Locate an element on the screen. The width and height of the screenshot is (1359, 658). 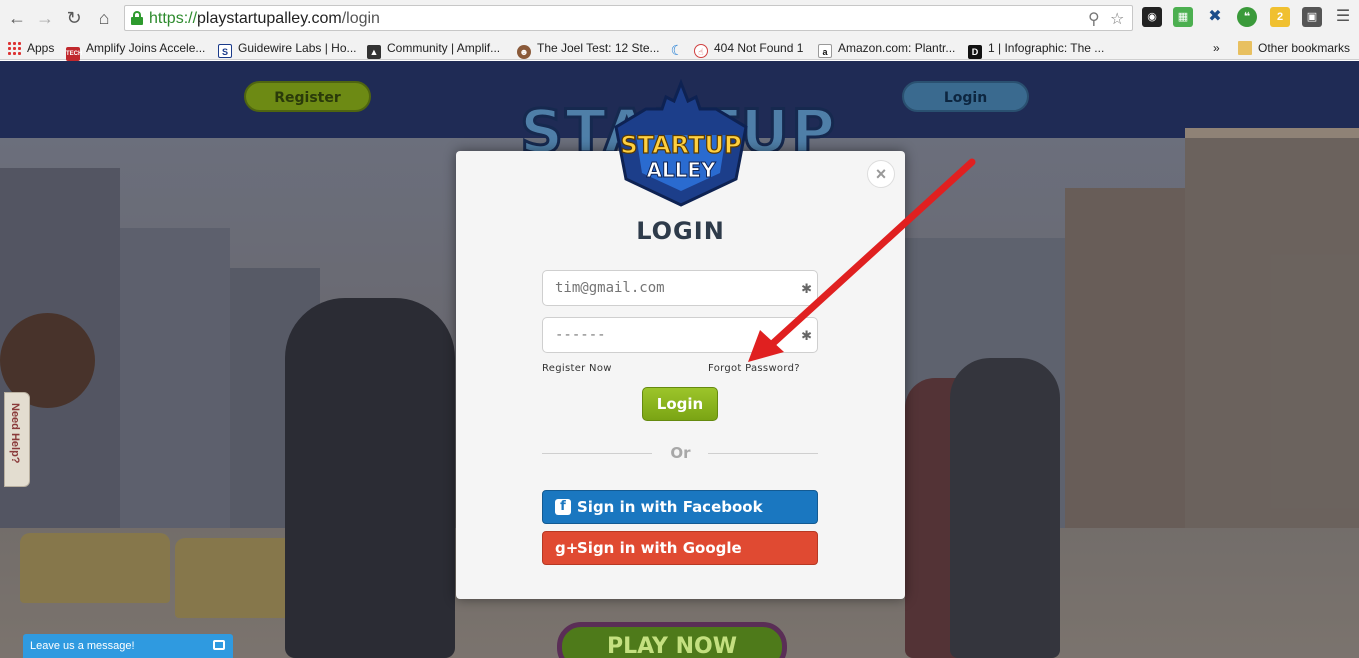
bookmark-item: ☝ 404 Not Found 1 is located at coordinates (749, 48).